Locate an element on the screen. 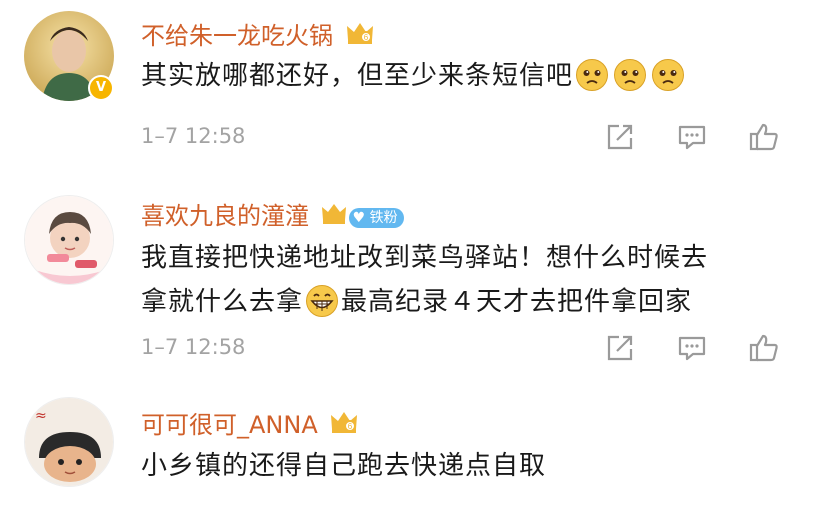 Image resolution: width=828 pixels, height=509 pixels. comment-text: 小乡镇的还得自己跑去快递点自取 is located at coordinates (344, 466).